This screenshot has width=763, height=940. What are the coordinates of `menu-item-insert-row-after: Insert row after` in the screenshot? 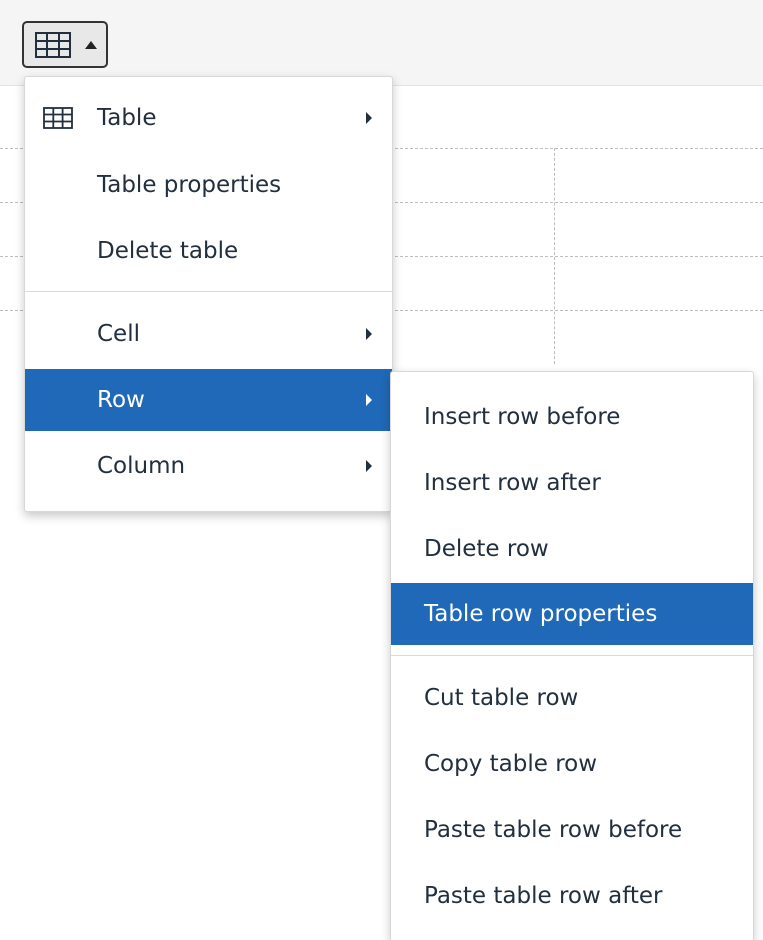 It's located at (572, 483).